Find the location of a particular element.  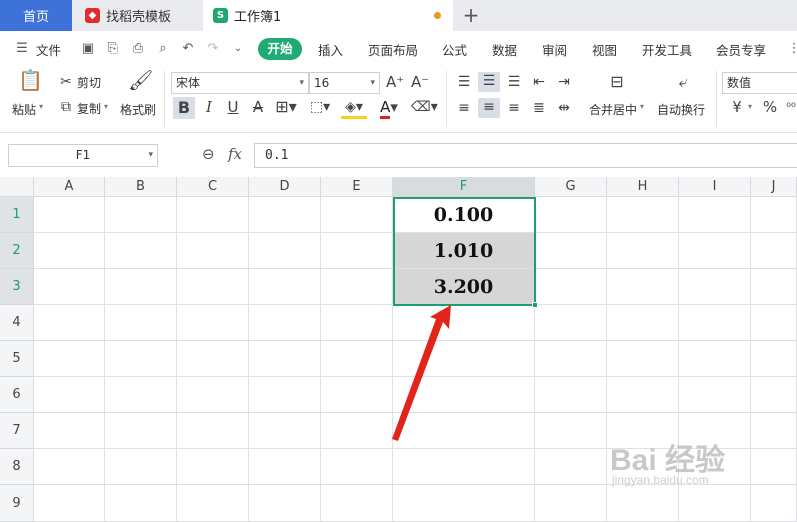

preview-icon: ⌕ is located at coordinates (163, 49).